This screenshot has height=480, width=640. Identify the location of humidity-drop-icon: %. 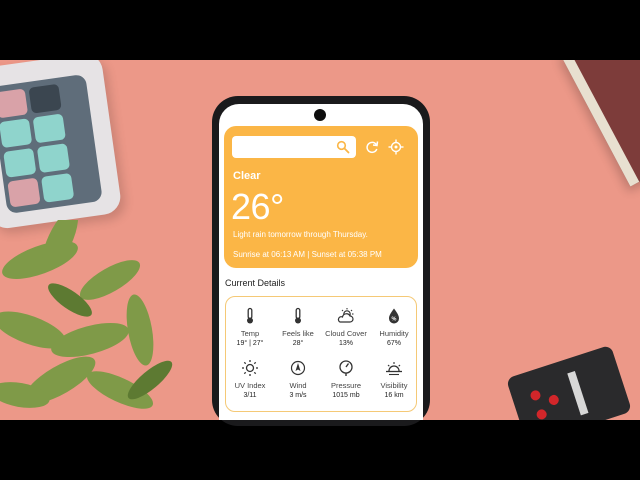
(394, 316).